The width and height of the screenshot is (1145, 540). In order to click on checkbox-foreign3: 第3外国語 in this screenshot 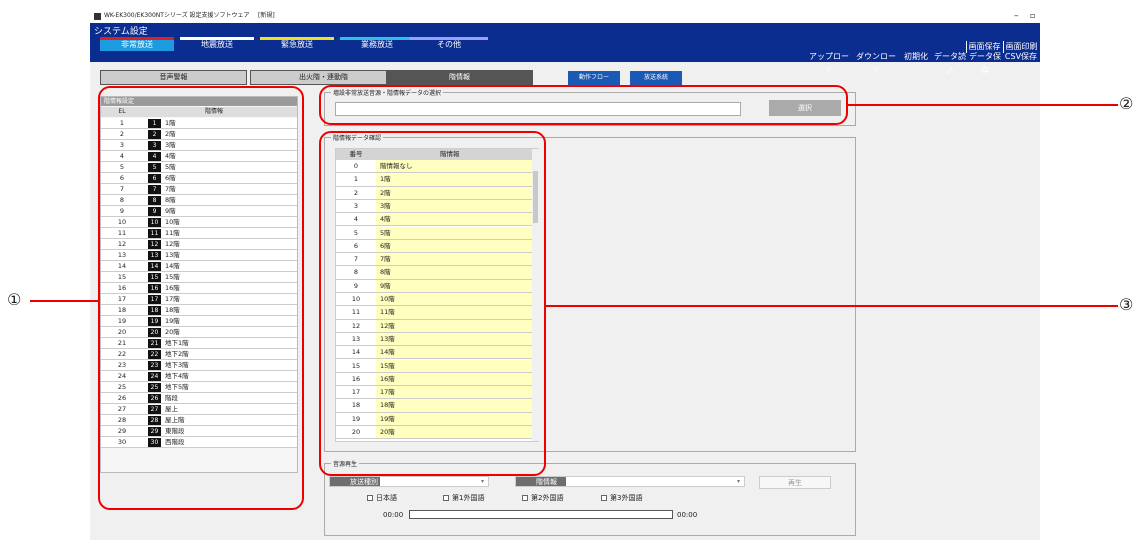, I will do `click(621, 498)`.